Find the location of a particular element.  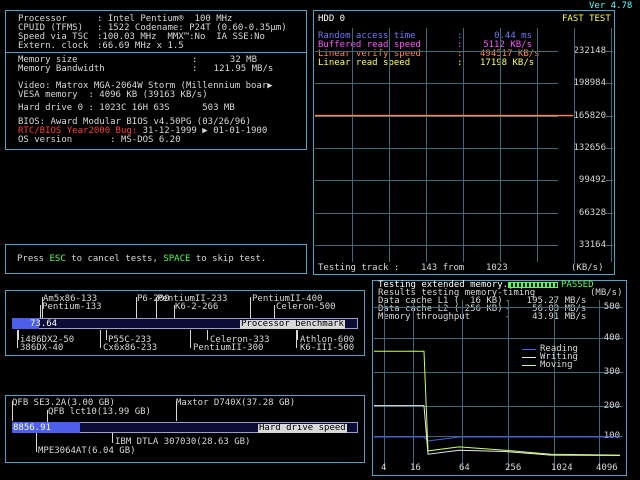

mem-series-reading is located at coordinates (497, 439).